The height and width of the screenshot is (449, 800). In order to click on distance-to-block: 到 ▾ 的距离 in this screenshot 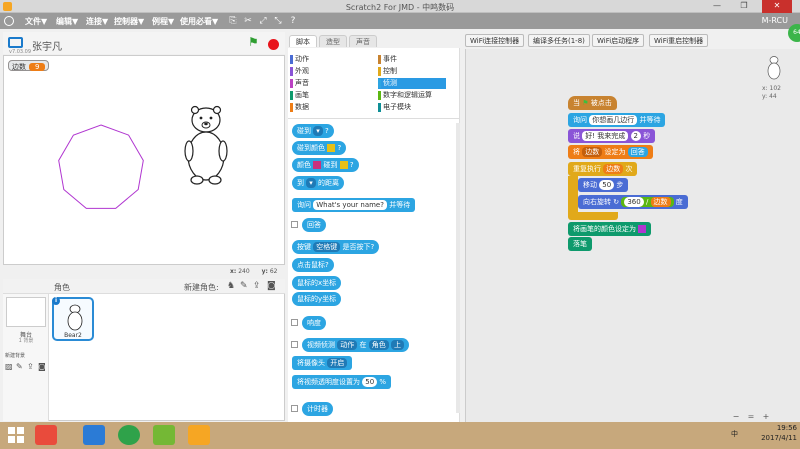, I will do `click(318, 183)`.